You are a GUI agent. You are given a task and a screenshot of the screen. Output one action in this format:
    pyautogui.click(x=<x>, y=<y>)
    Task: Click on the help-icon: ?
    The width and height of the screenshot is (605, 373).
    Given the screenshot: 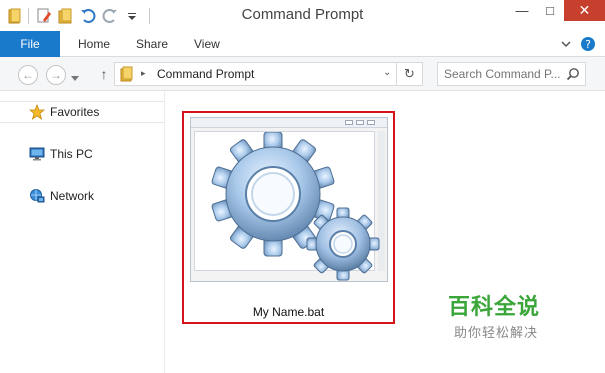 What is the action you would take?
    pyautogui.click(x=588, y=44)
    